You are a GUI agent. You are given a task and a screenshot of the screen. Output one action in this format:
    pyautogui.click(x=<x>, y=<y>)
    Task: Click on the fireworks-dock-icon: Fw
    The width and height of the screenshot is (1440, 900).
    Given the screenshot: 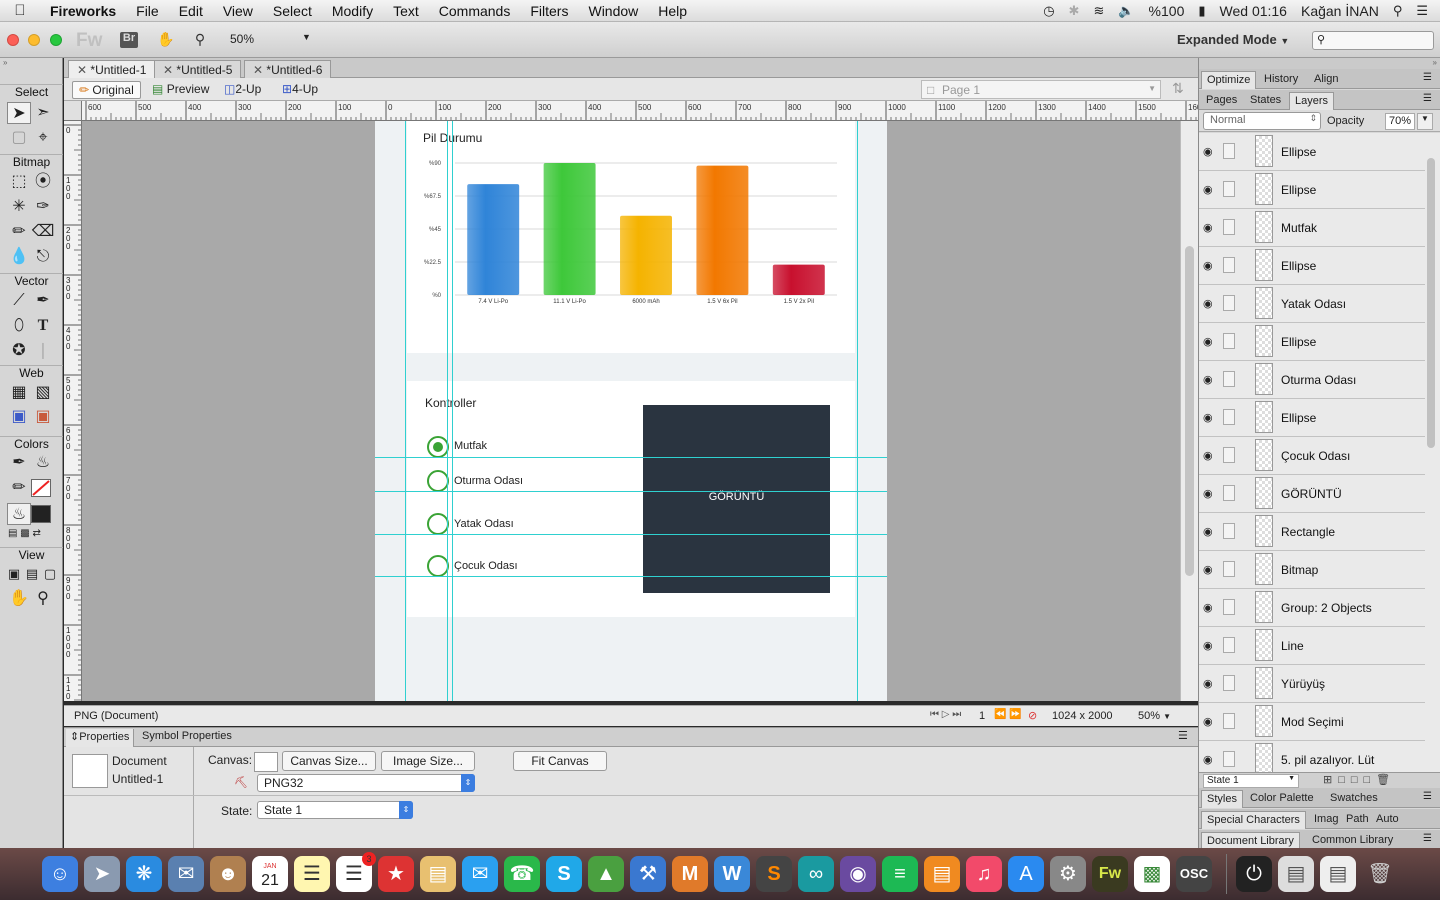 What is the action you would take?
    pyautogui.click(x=1110, y=874)
    